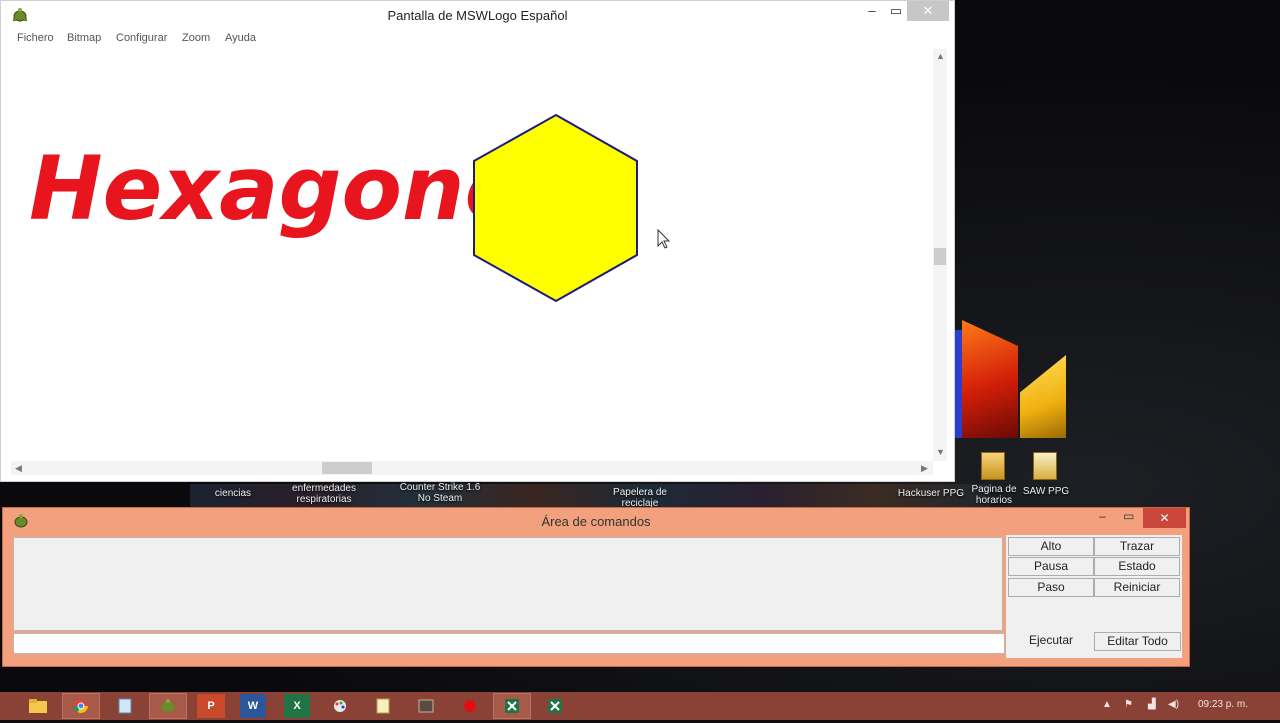 The image size is (1280, 723). I want to click on vertical-scrollbar: ▲ ▼, so click(940, 255).